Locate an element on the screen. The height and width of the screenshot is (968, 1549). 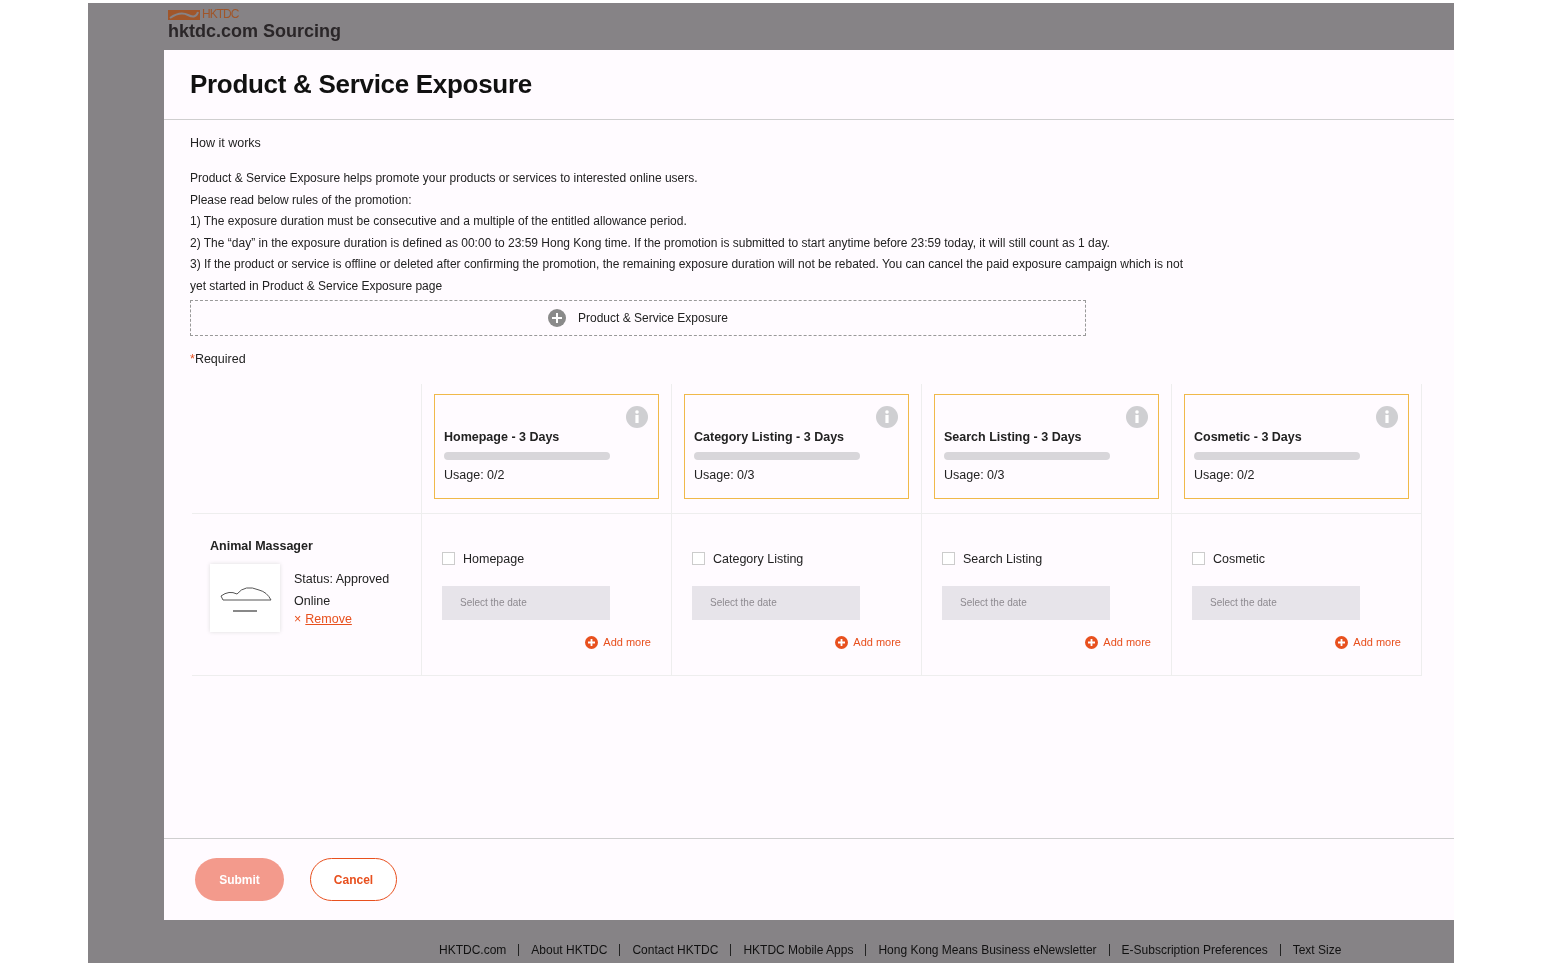
status-text: Status: Approved is located at coordinates (342, 578).